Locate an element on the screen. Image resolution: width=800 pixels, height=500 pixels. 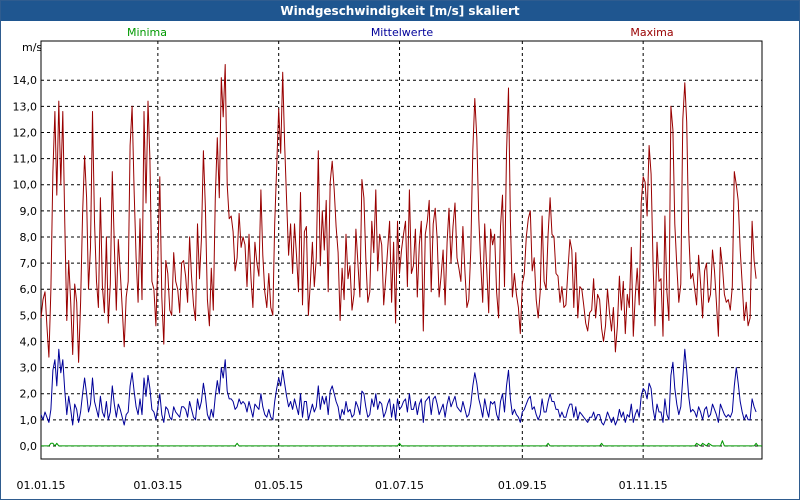
y-tick-label: 2,0 is located at coordinates (29, 394).